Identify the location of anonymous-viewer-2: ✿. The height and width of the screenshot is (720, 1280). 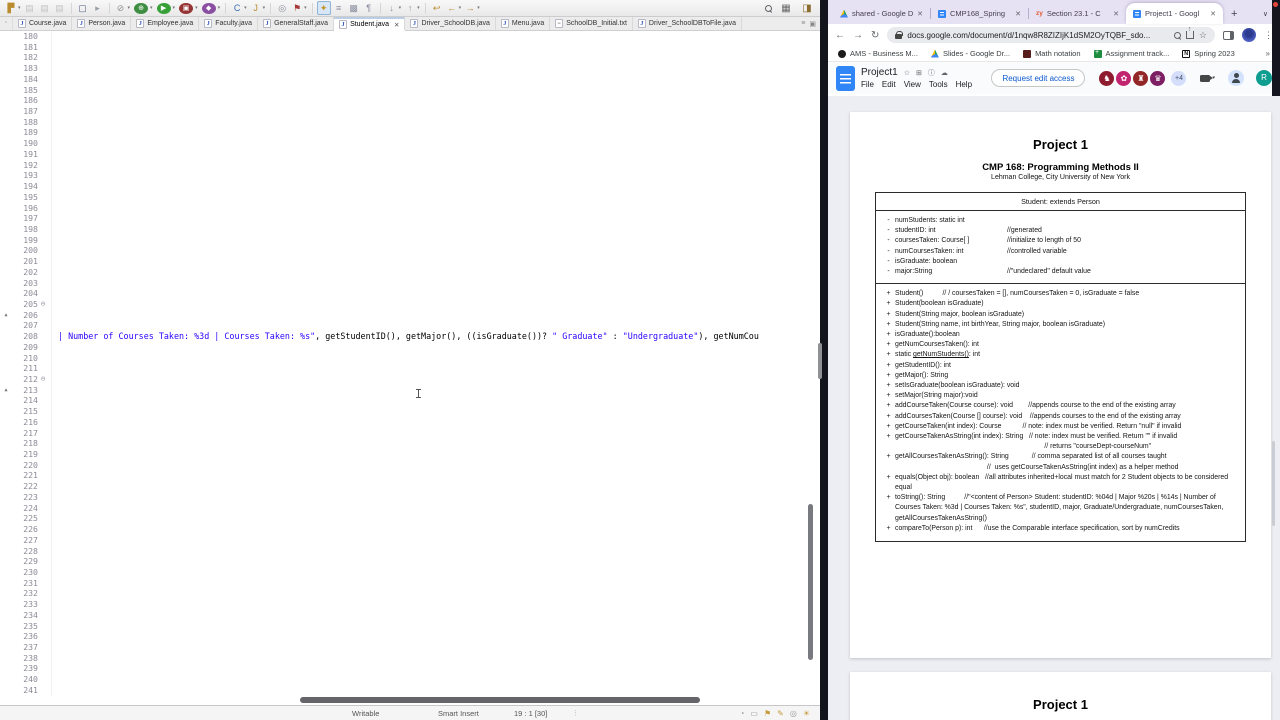
(1124, 78).